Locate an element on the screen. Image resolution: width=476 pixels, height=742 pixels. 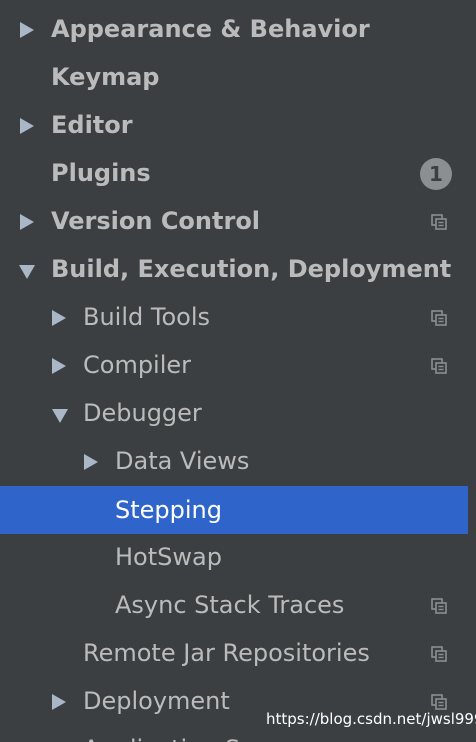
tree-item-label: Build, Execution, Deployment is located at coordinates (251, 269).